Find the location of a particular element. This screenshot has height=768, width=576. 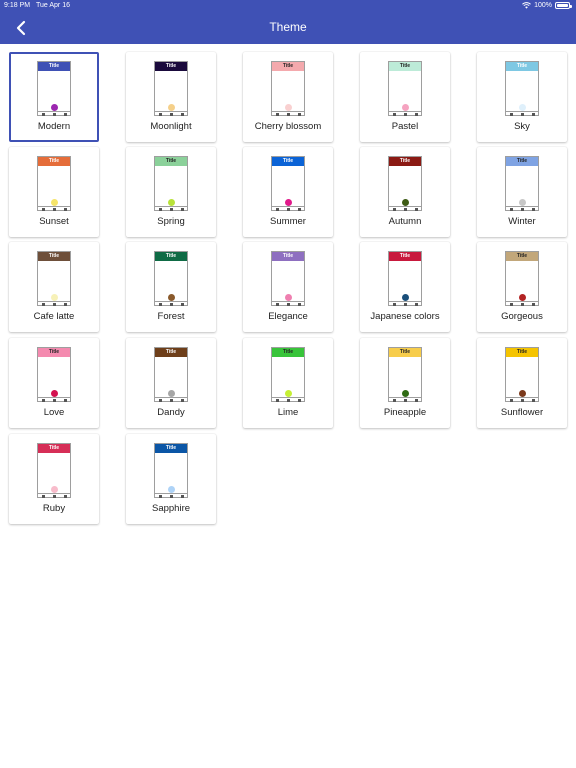

theme-card: Title Modern is located at coordinates (54, 97).